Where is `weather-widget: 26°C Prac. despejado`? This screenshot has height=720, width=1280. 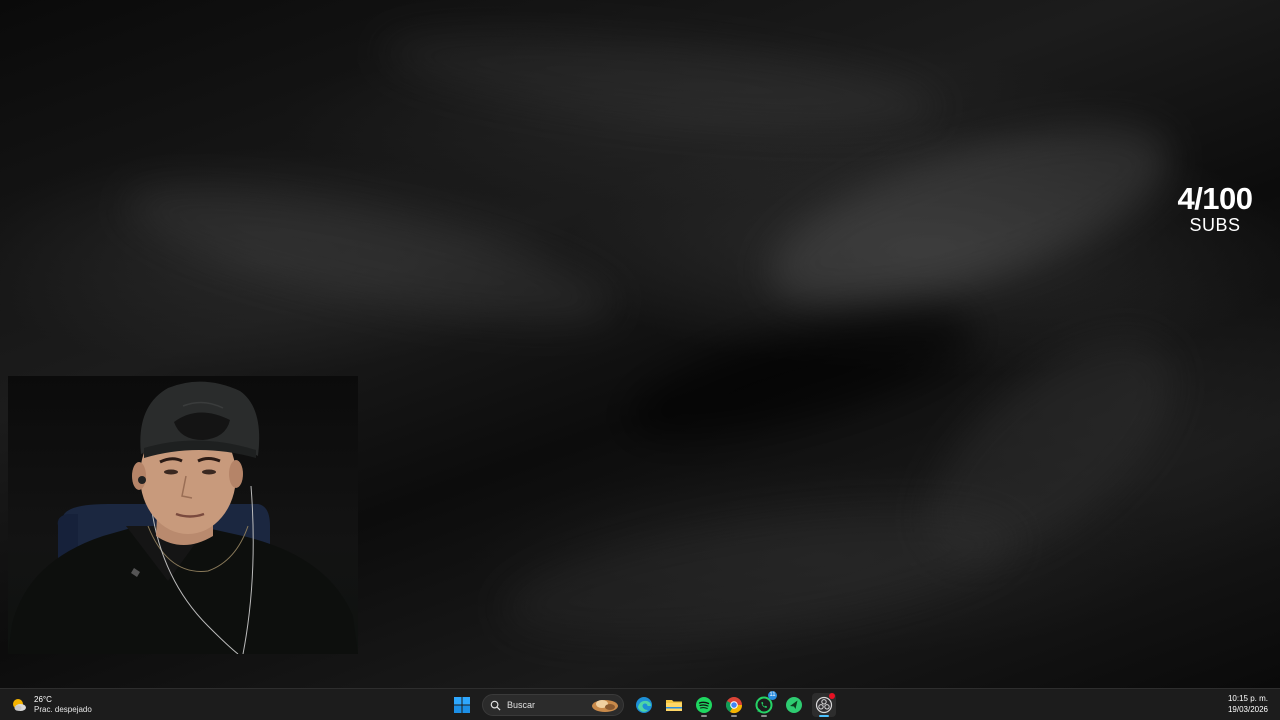 weather-widget: 26°C Prac. despejado is located at coordinates (51, 705).